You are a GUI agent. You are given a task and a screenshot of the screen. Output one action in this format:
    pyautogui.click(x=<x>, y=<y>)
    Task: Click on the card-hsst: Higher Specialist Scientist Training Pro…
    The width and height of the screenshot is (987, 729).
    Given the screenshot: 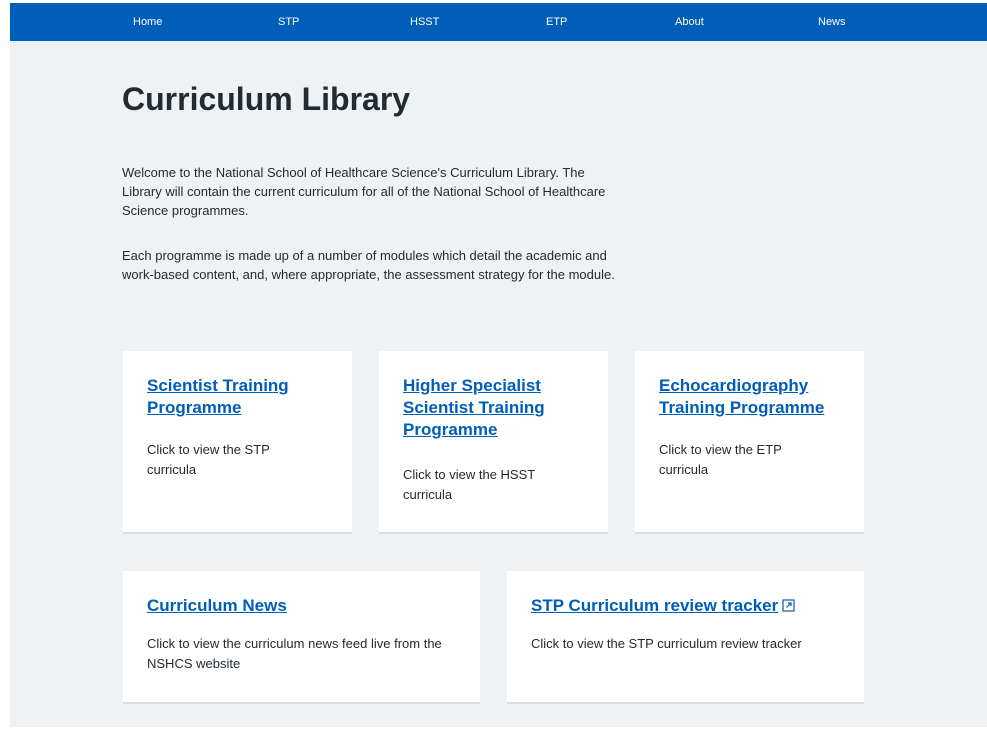 What is the action you would take?
    pyautogui.click(x=493, y=441)
    